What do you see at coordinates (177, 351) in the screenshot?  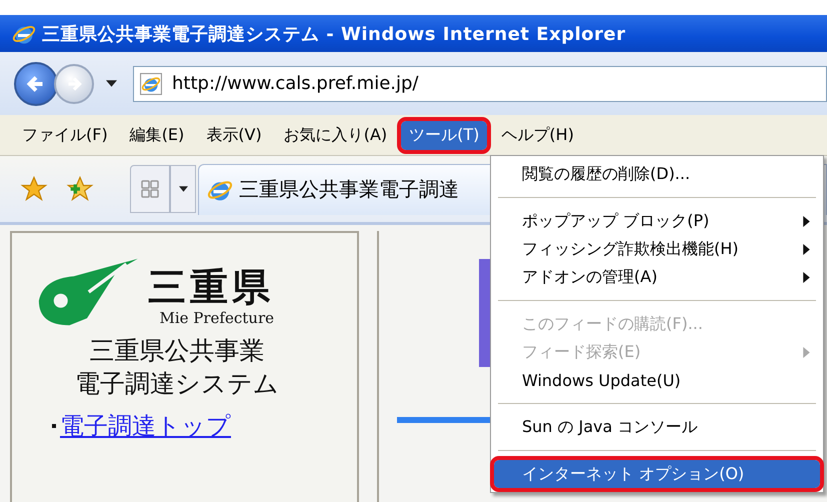 I see `system-title: 三重県公共事業` at bounding box center [177, 351].